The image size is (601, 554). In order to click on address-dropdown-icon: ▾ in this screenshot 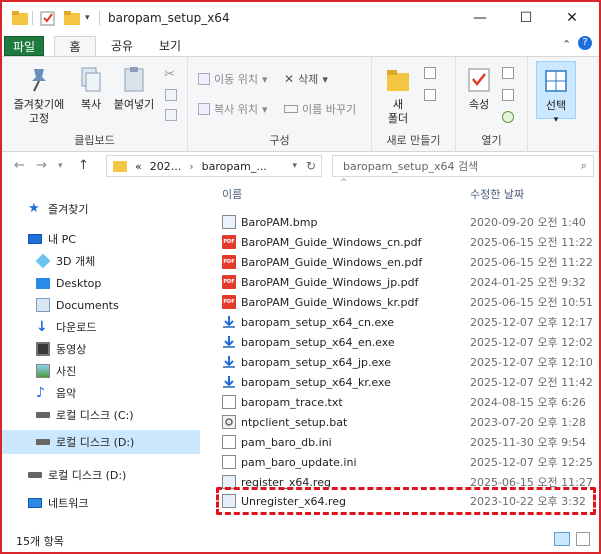, I will do `click(294, 166)`.